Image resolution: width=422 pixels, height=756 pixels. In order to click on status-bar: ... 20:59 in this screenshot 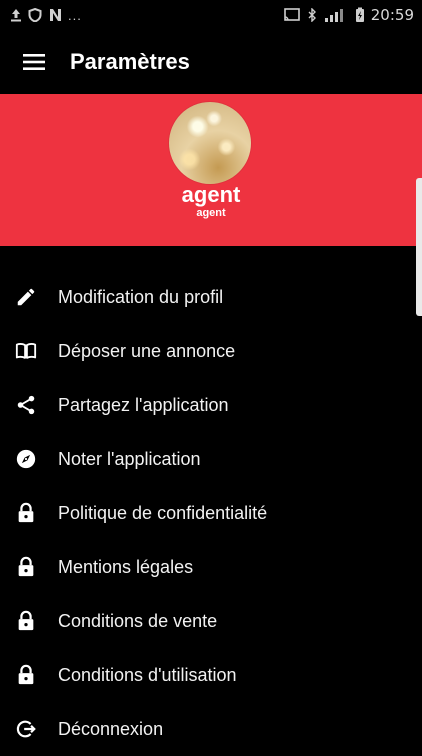, I will do `click(211, 15)`.